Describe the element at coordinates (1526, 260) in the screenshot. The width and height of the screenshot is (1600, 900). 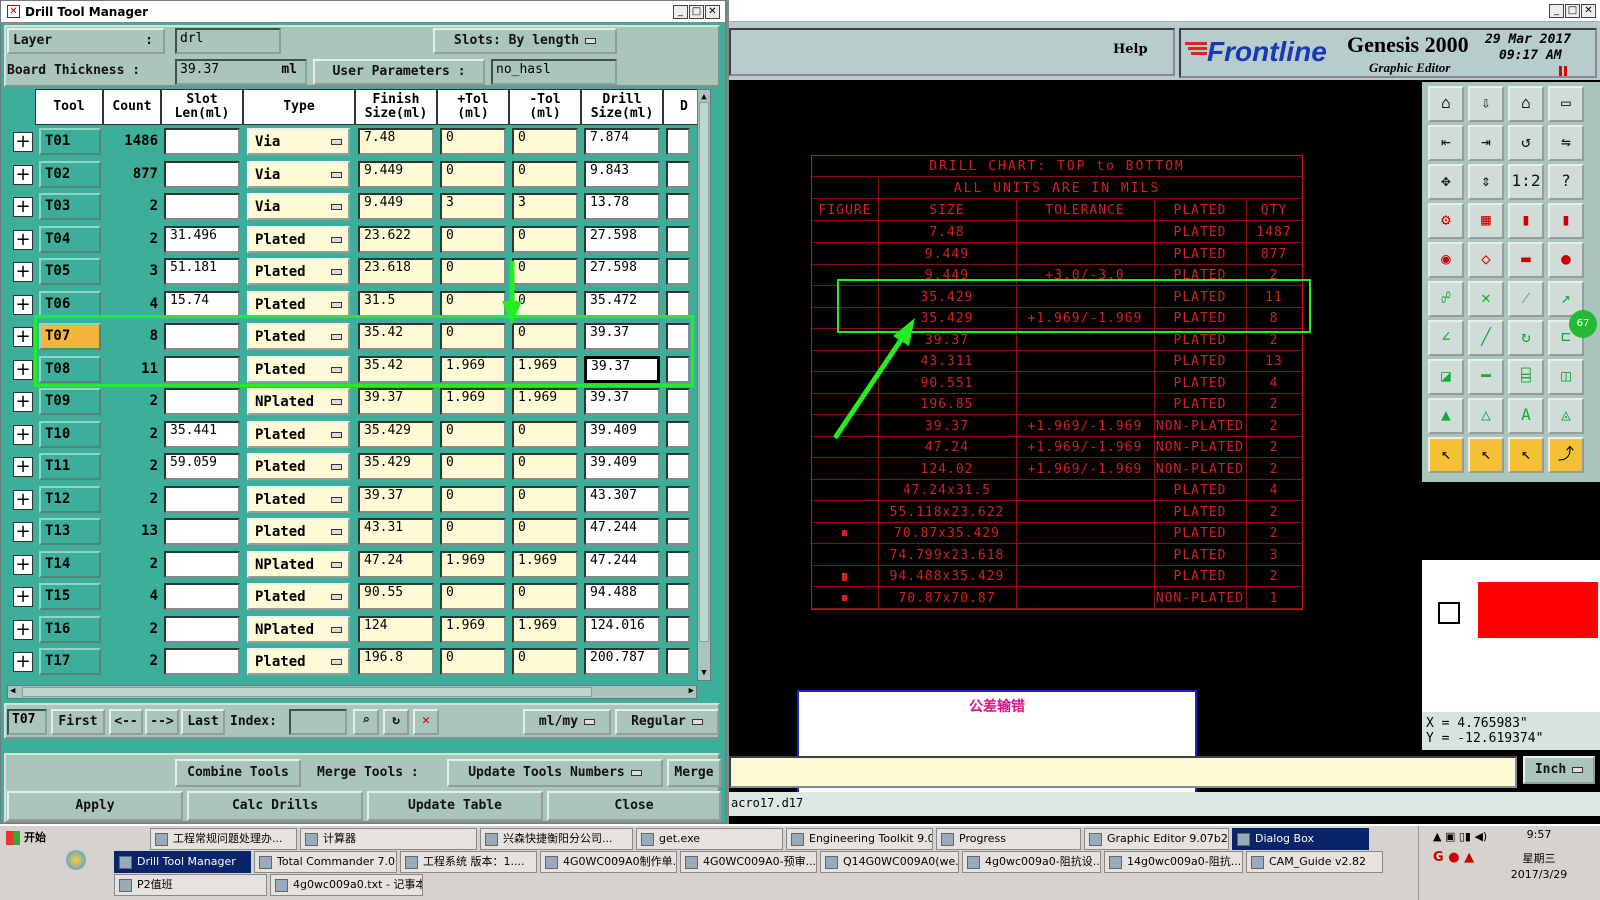
I see `ruler-icon: ▬` at that location.